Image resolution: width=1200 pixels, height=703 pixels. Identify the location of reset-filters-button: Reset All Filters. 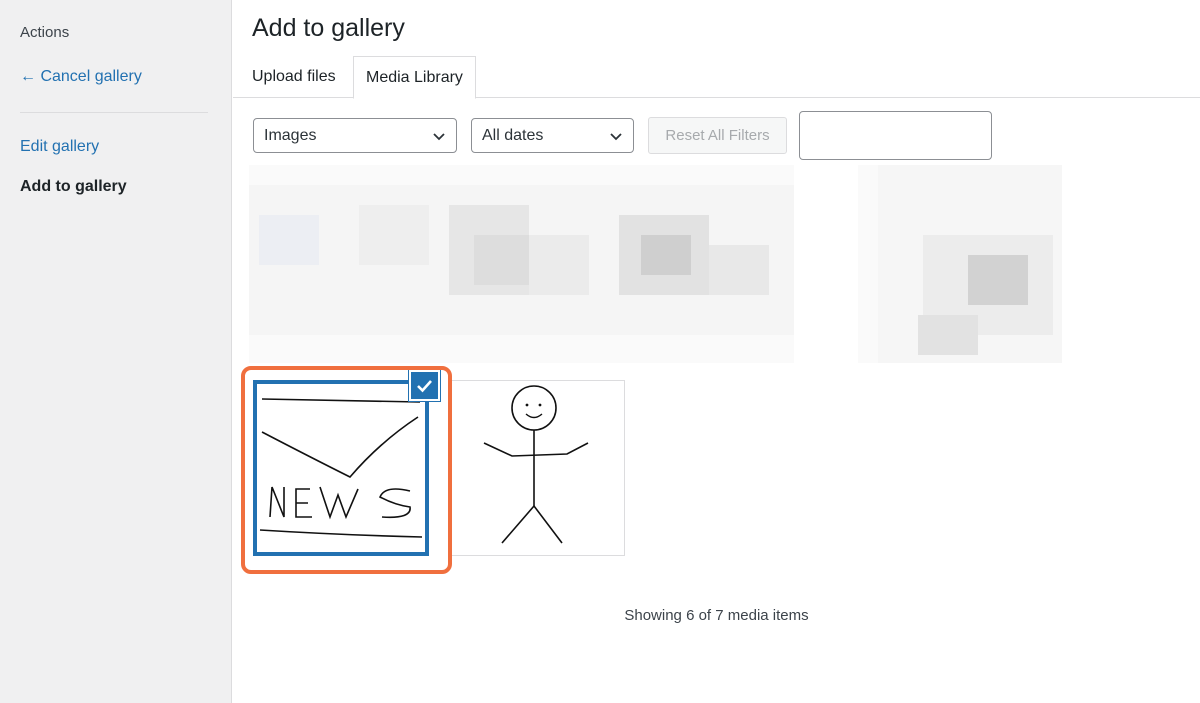
(717, 135).